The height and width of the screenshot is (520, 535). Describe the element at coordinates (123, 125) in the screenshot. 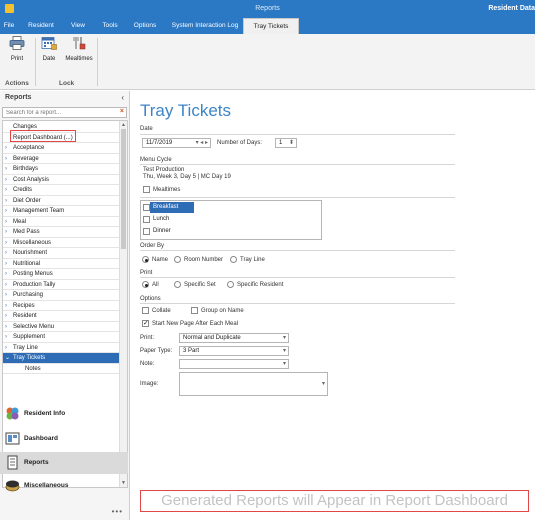

I see `scroll-up-icon: ▲` at that location.